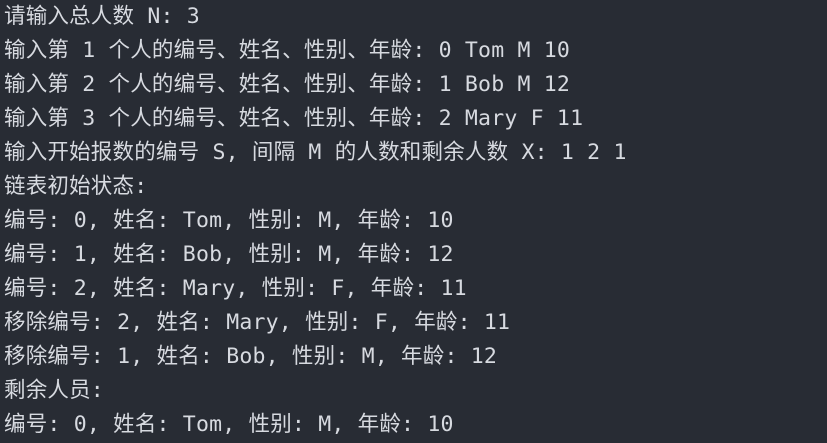  I want to click on initial-list-row: 编号: 2, 姓名: Mary, 性别: F, 年龄: 11, so click(235, 288).